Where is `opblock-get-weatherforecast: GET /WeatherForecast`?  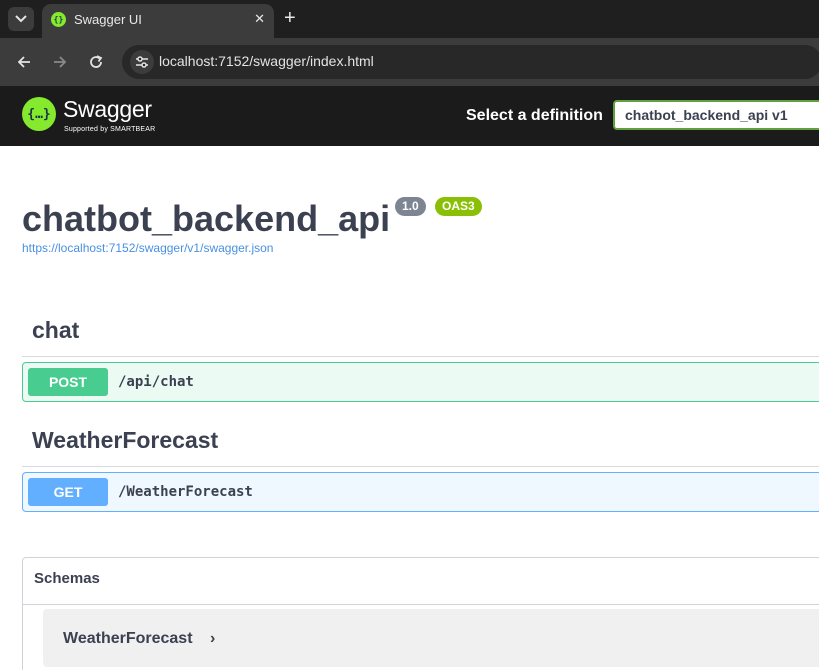 opblock-get-weatherforecast: GET /WeatherForecast is located at coordinates (420, 492).